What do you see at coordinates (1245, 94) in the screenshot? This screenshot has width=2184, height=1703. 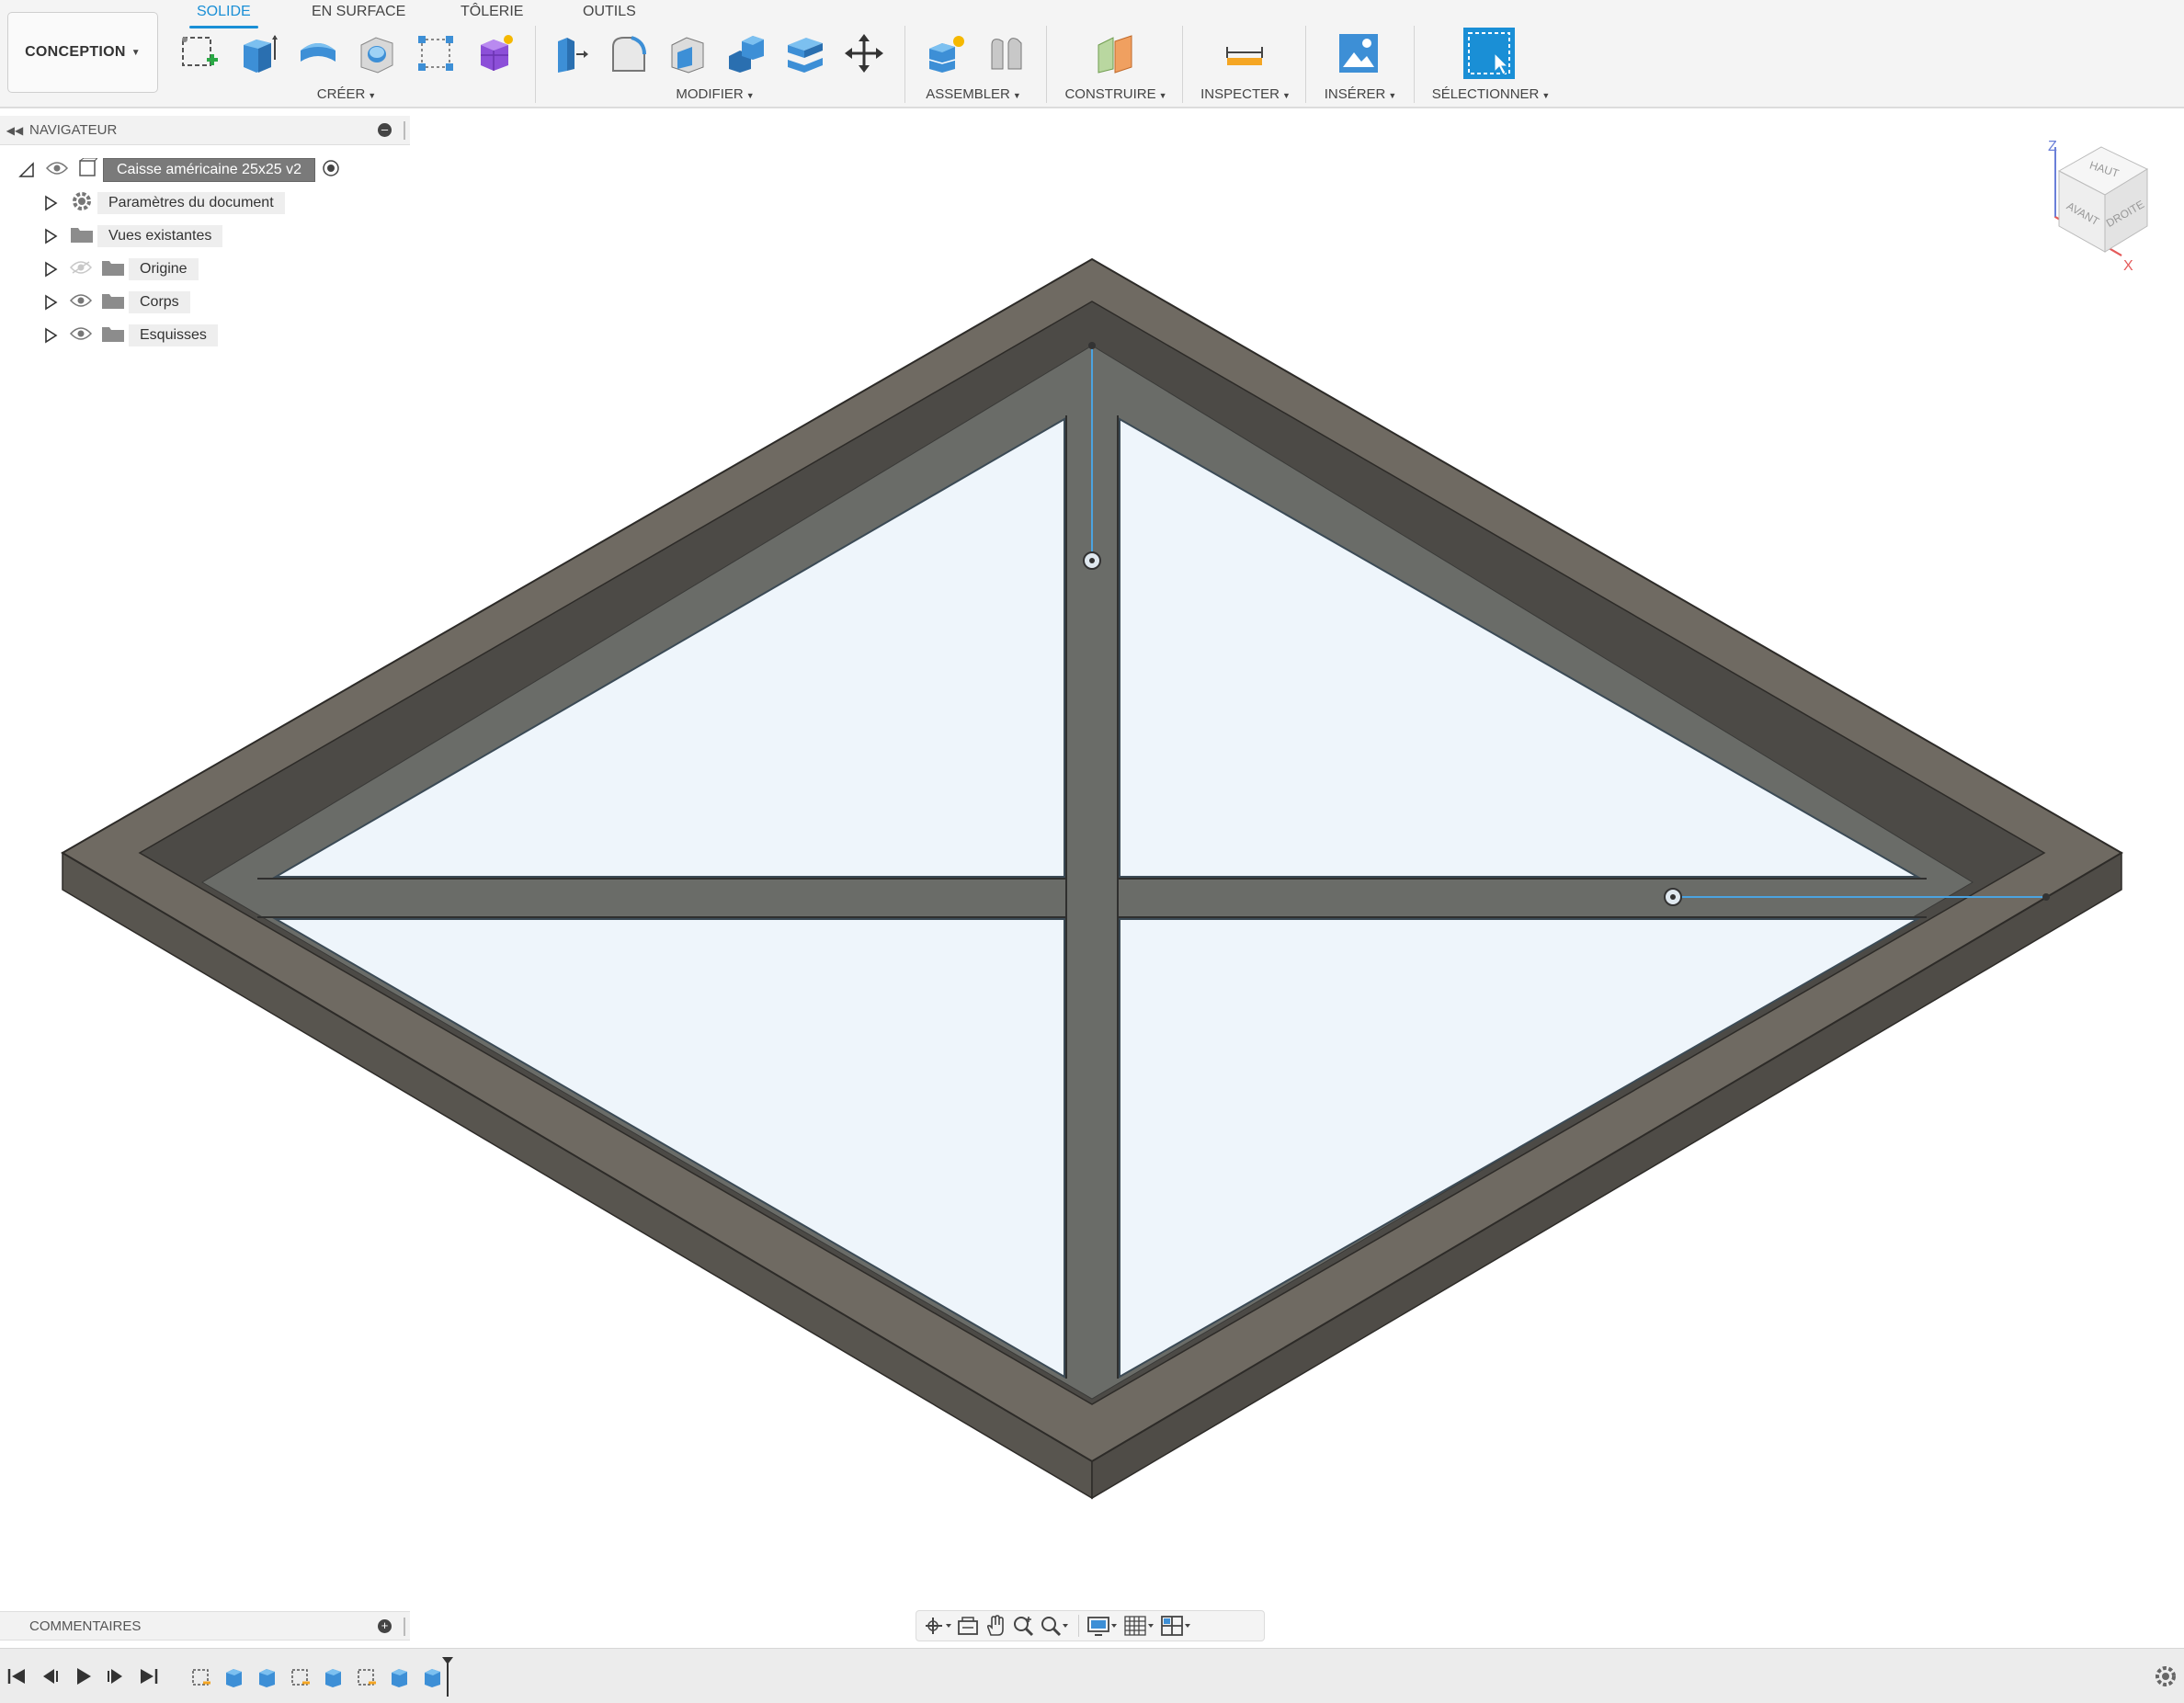 I see `group-inspecter: INSPECTER ▼` at bounding box center [1245, 94].